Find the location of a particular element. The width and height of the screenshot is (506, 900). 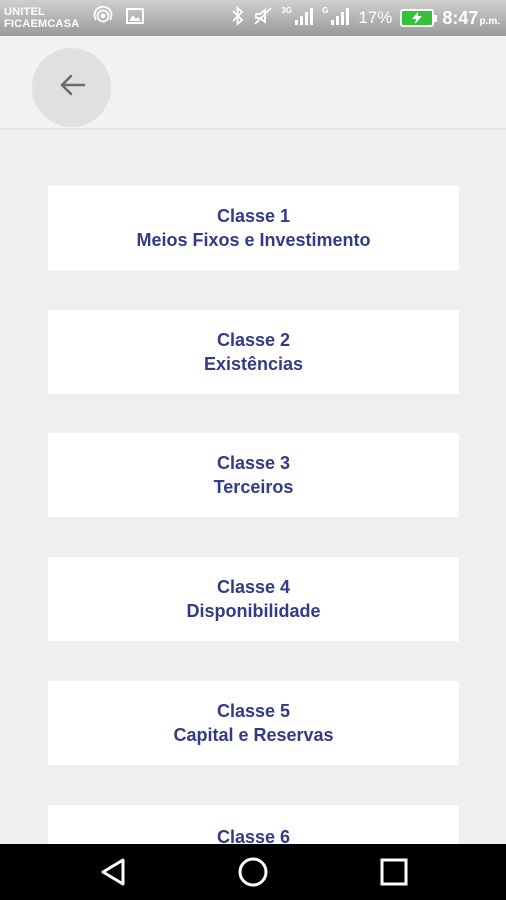

recents-square-icon is located at coordinates (394, 872).